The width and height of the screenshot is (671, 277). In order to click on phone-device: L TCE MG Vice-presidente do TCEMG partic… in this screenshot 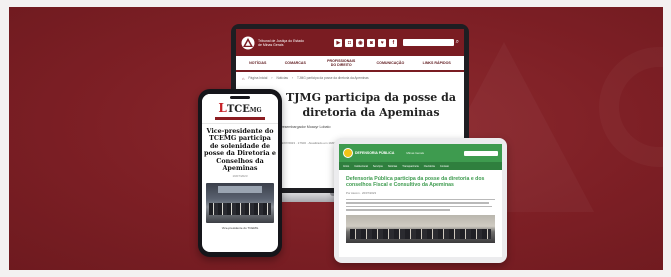, I will do `click(240, 173)`.